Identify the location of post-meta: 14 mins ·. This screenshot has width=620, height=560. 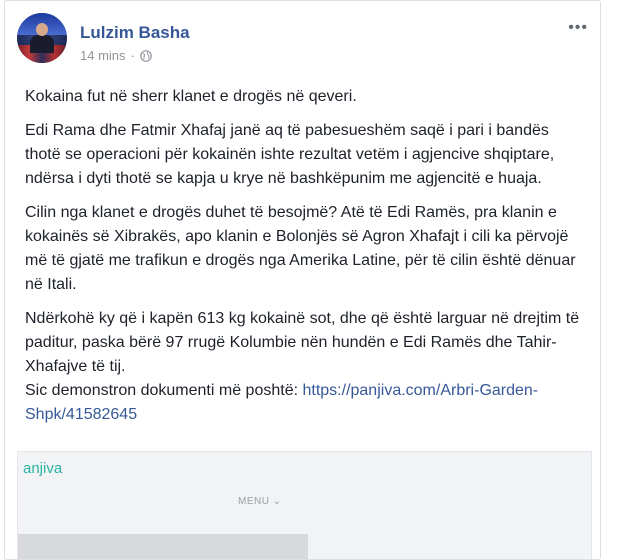
(116, 55).